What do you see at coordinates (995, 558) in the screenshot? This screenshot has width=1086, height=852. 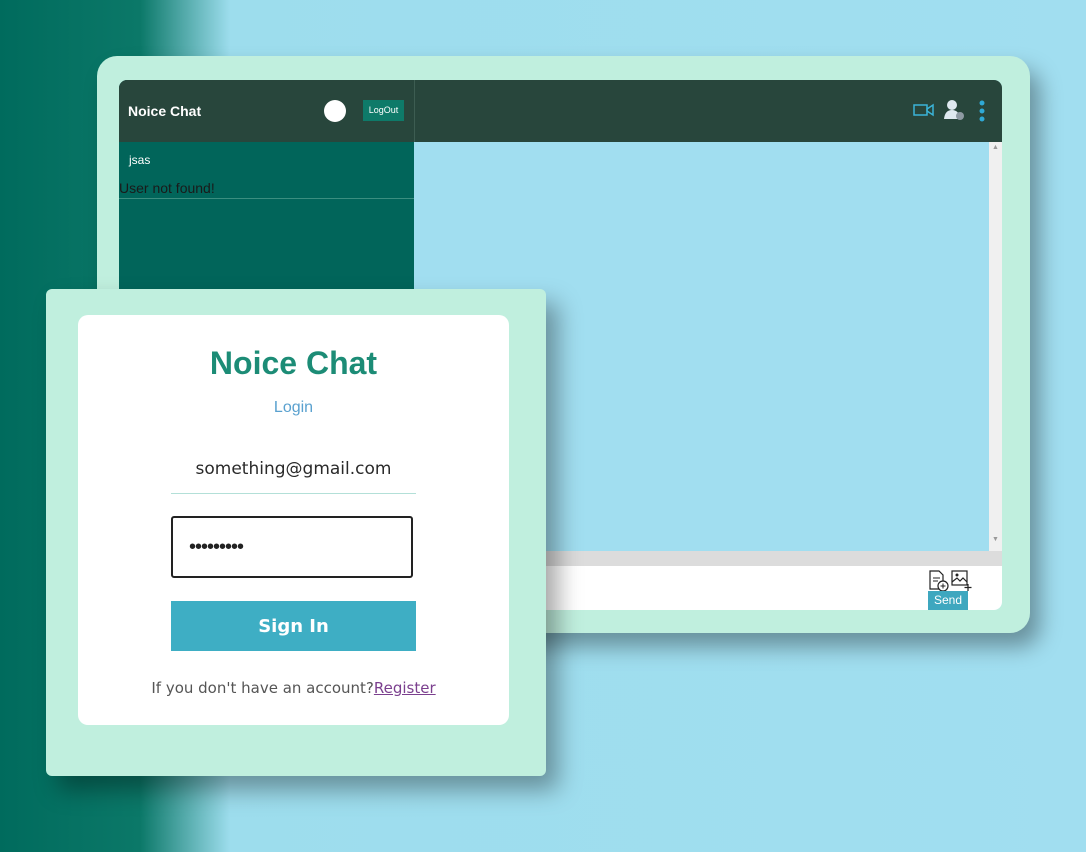 I see `scrollbar-corner` at bounding box center [995, 558].